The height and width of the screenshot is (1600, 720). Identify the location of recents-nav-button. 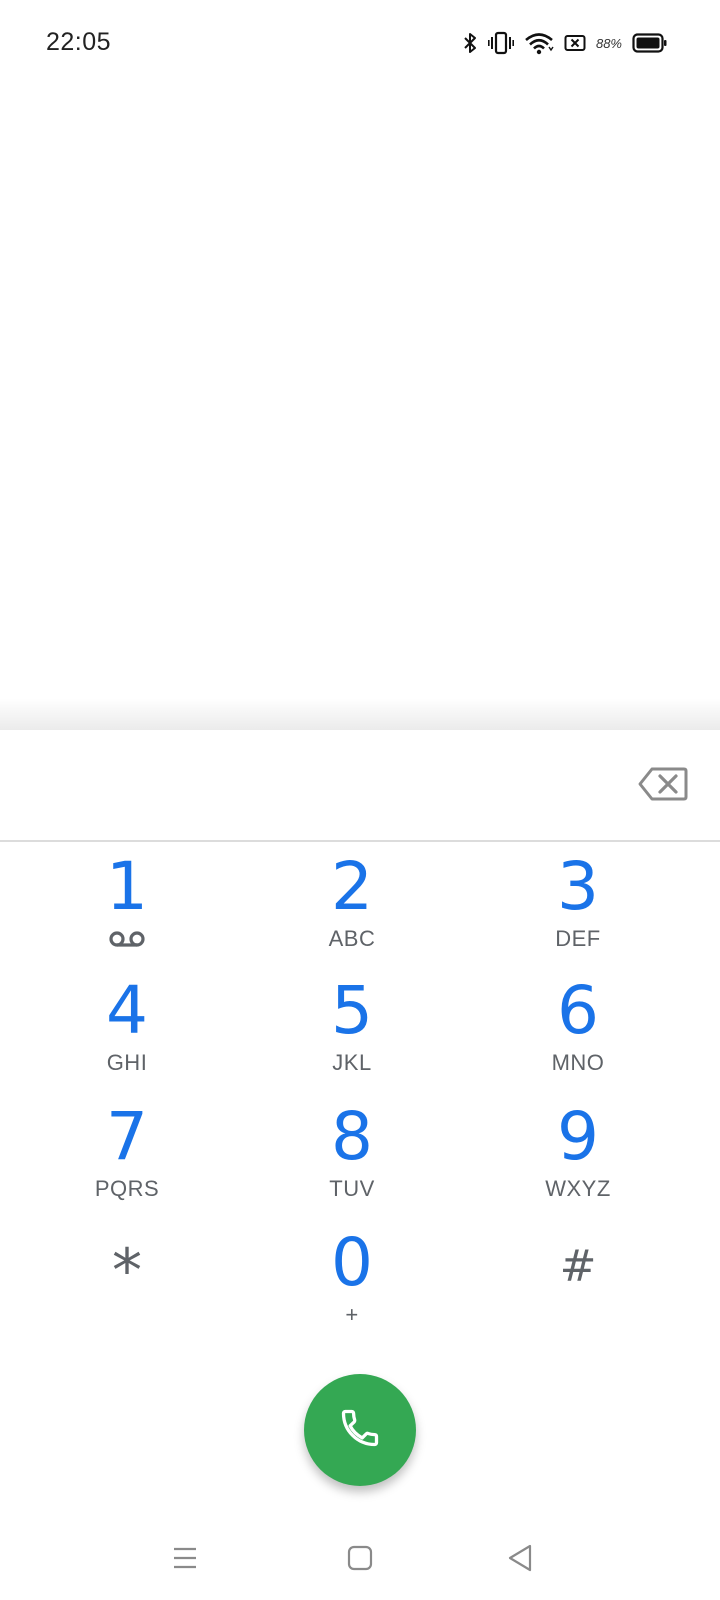
(185, 1560).